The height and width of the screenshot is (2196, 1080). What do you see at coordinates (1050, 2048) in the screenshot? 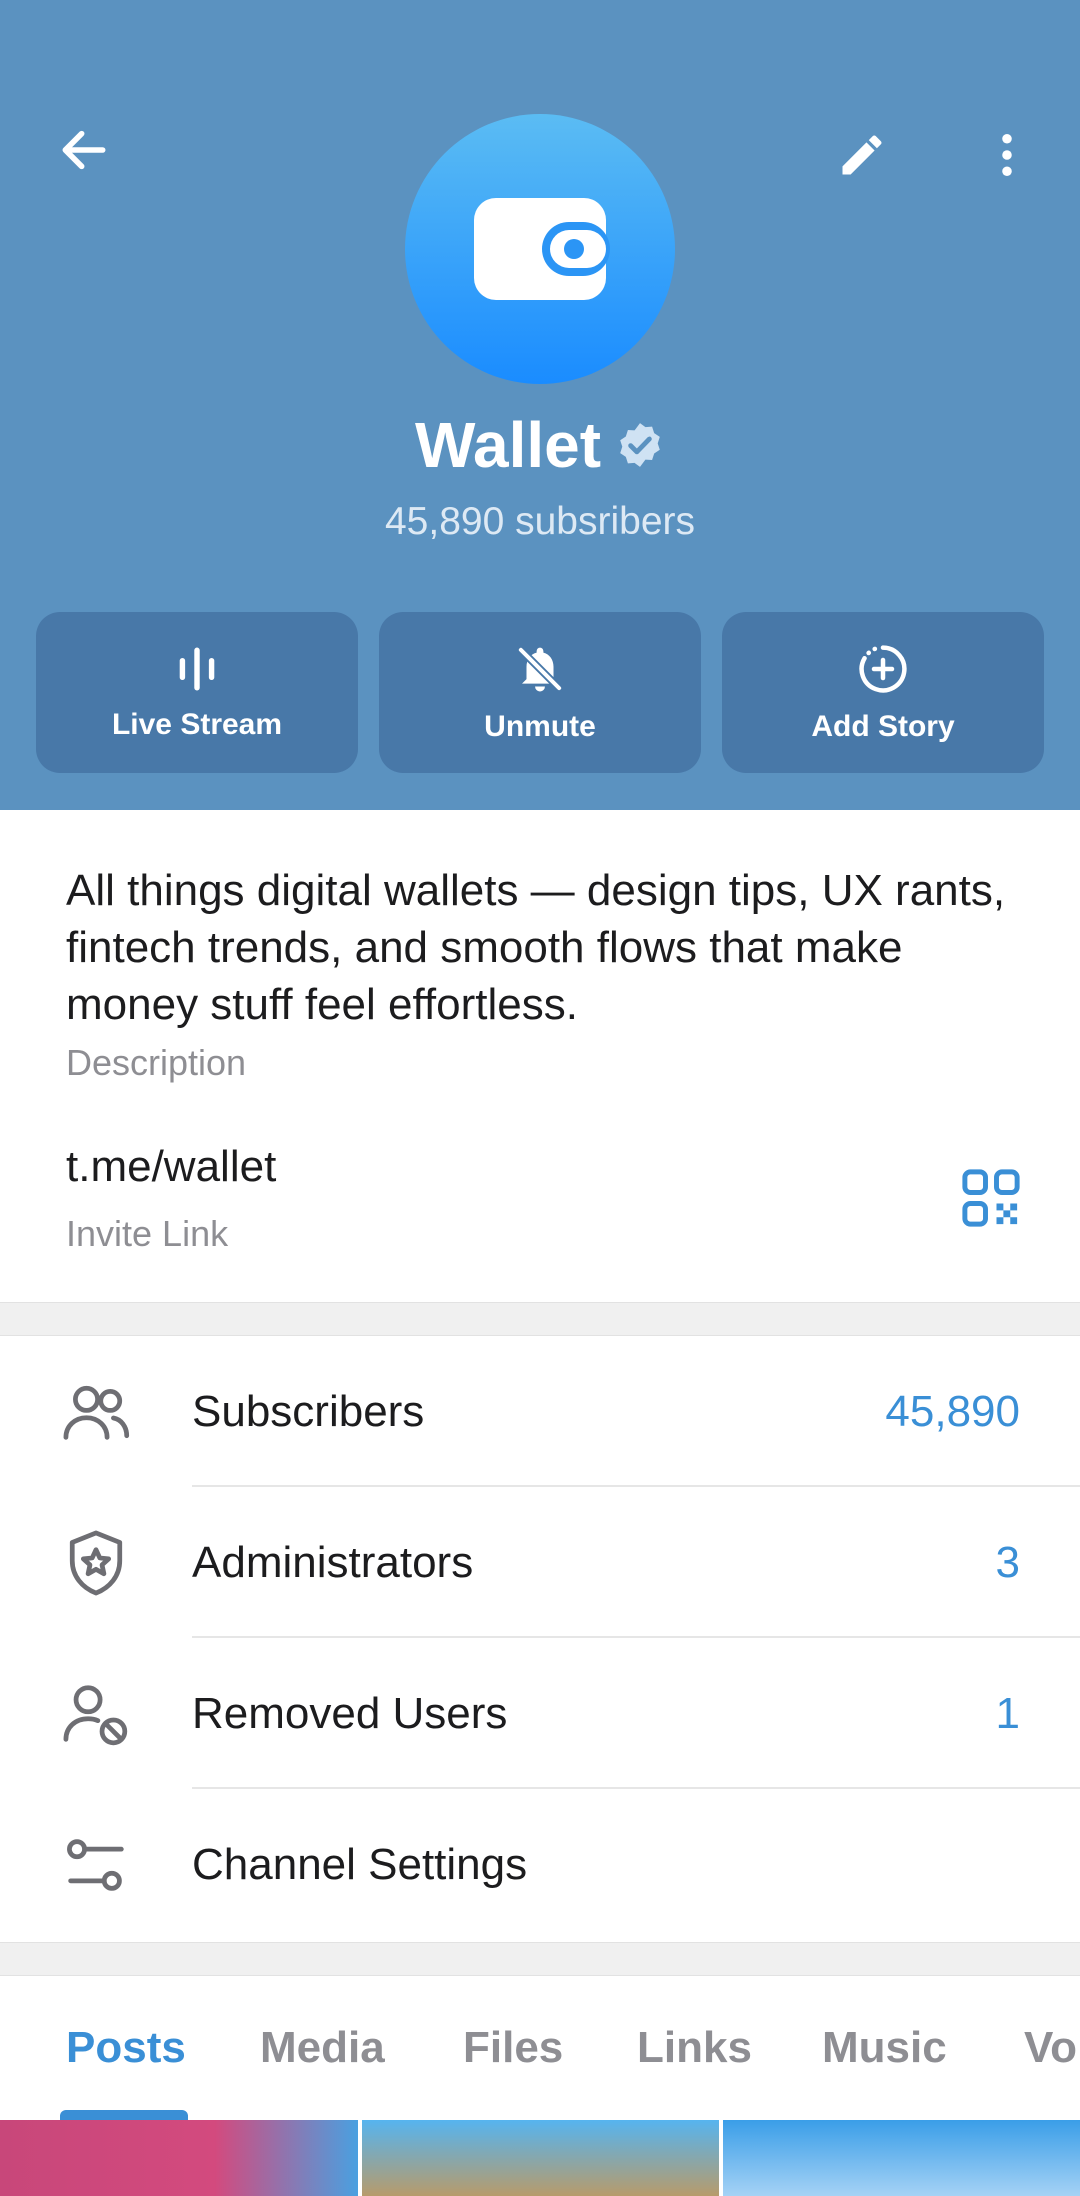
I see `tab-voice: Vo` at bounding box center [1050, 2048].